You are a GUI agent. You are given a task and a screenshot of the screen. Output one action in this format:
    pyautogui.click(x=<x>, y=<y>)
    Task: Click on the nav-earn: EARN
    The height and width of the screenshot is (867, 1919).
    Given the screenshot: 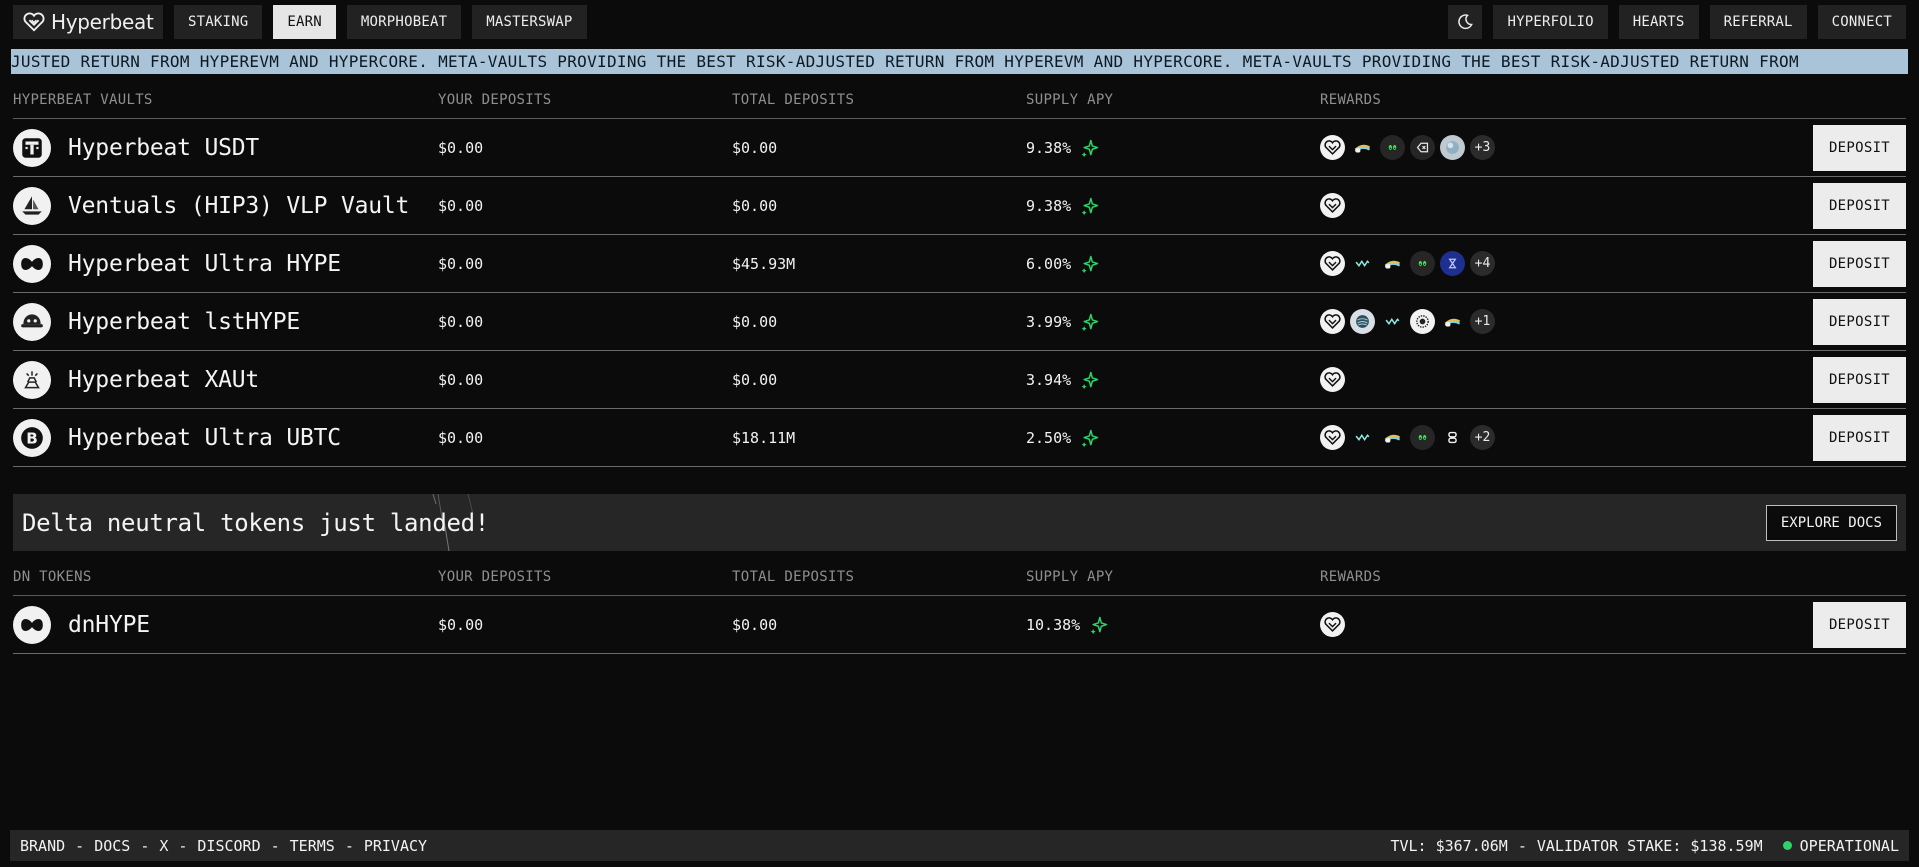 What is the action you would take?
    pyautogui.click(x=304, y=22)
    